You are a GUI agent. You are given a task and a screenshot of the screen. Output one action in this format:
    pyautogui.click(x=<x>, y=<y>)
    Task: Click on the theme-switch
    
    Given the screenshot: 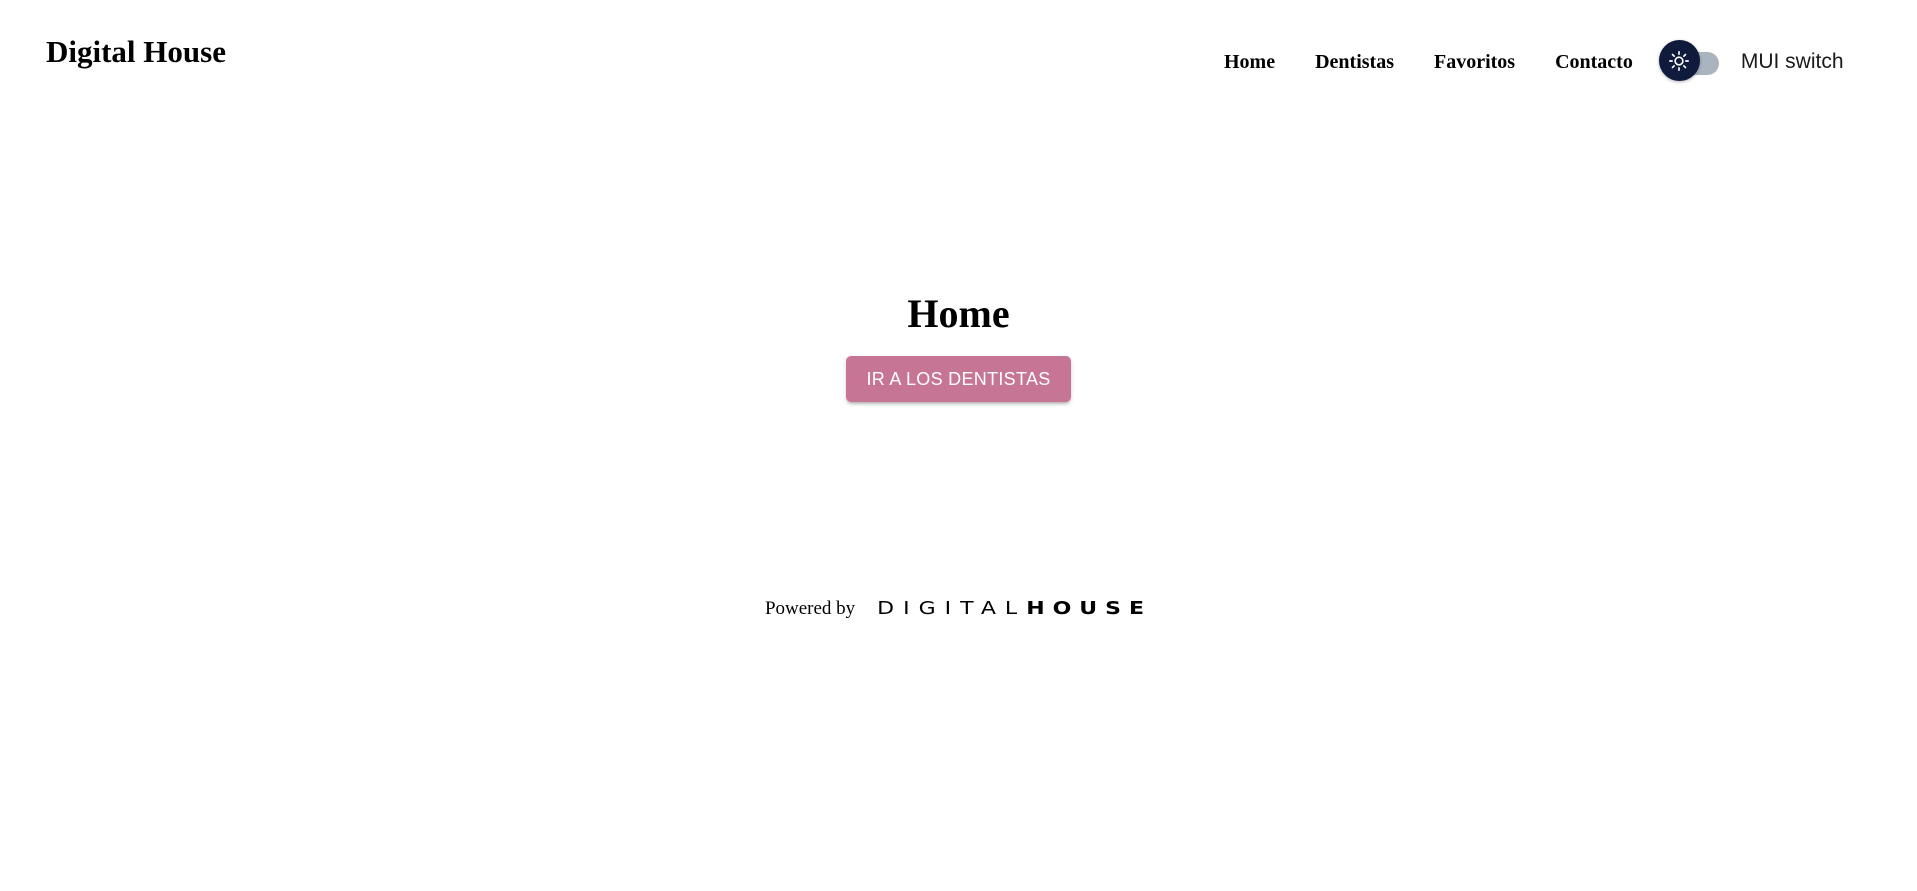 What is the action you would take?
    pyautogui.click(x=1689, y=62)
    